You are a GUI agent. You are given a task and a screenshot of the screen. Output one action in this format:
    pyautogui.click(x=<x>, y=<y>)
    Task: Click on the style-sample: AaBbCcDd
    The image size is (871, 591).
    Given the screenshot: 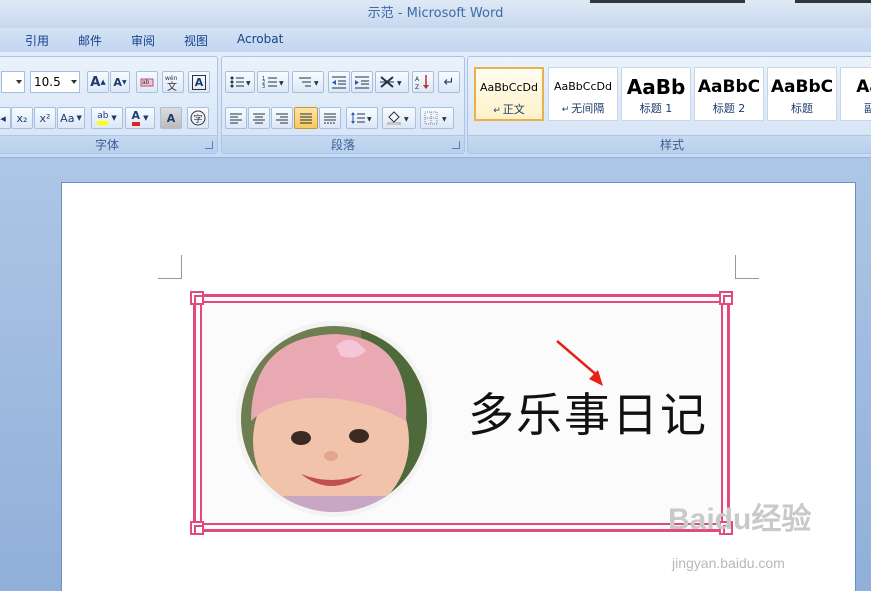 What is the action you would take?
    pyautogui.click(x=583, y=86)
    